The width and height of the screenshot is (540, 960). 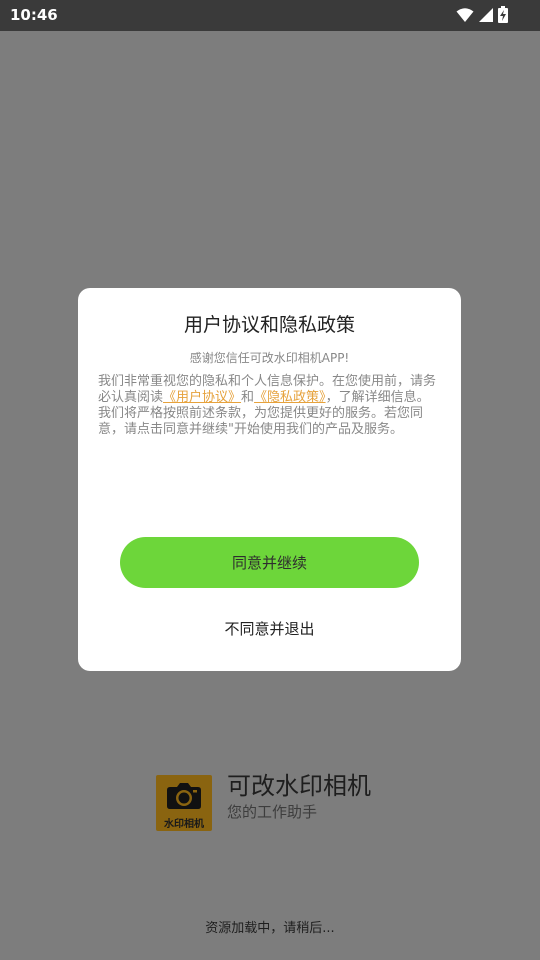 I want to click on dialog-subtitle: 感谢您信任可改水印相机APP!, so click(x=269, y=358).